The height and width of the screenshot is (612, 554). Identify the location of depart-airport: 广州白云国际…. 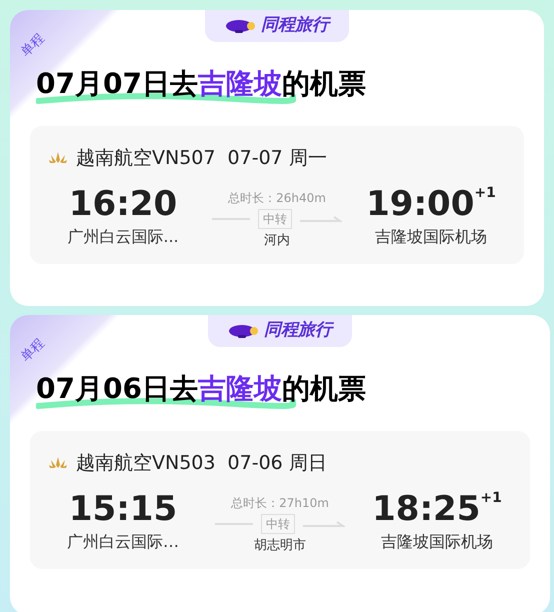
(123, 542).